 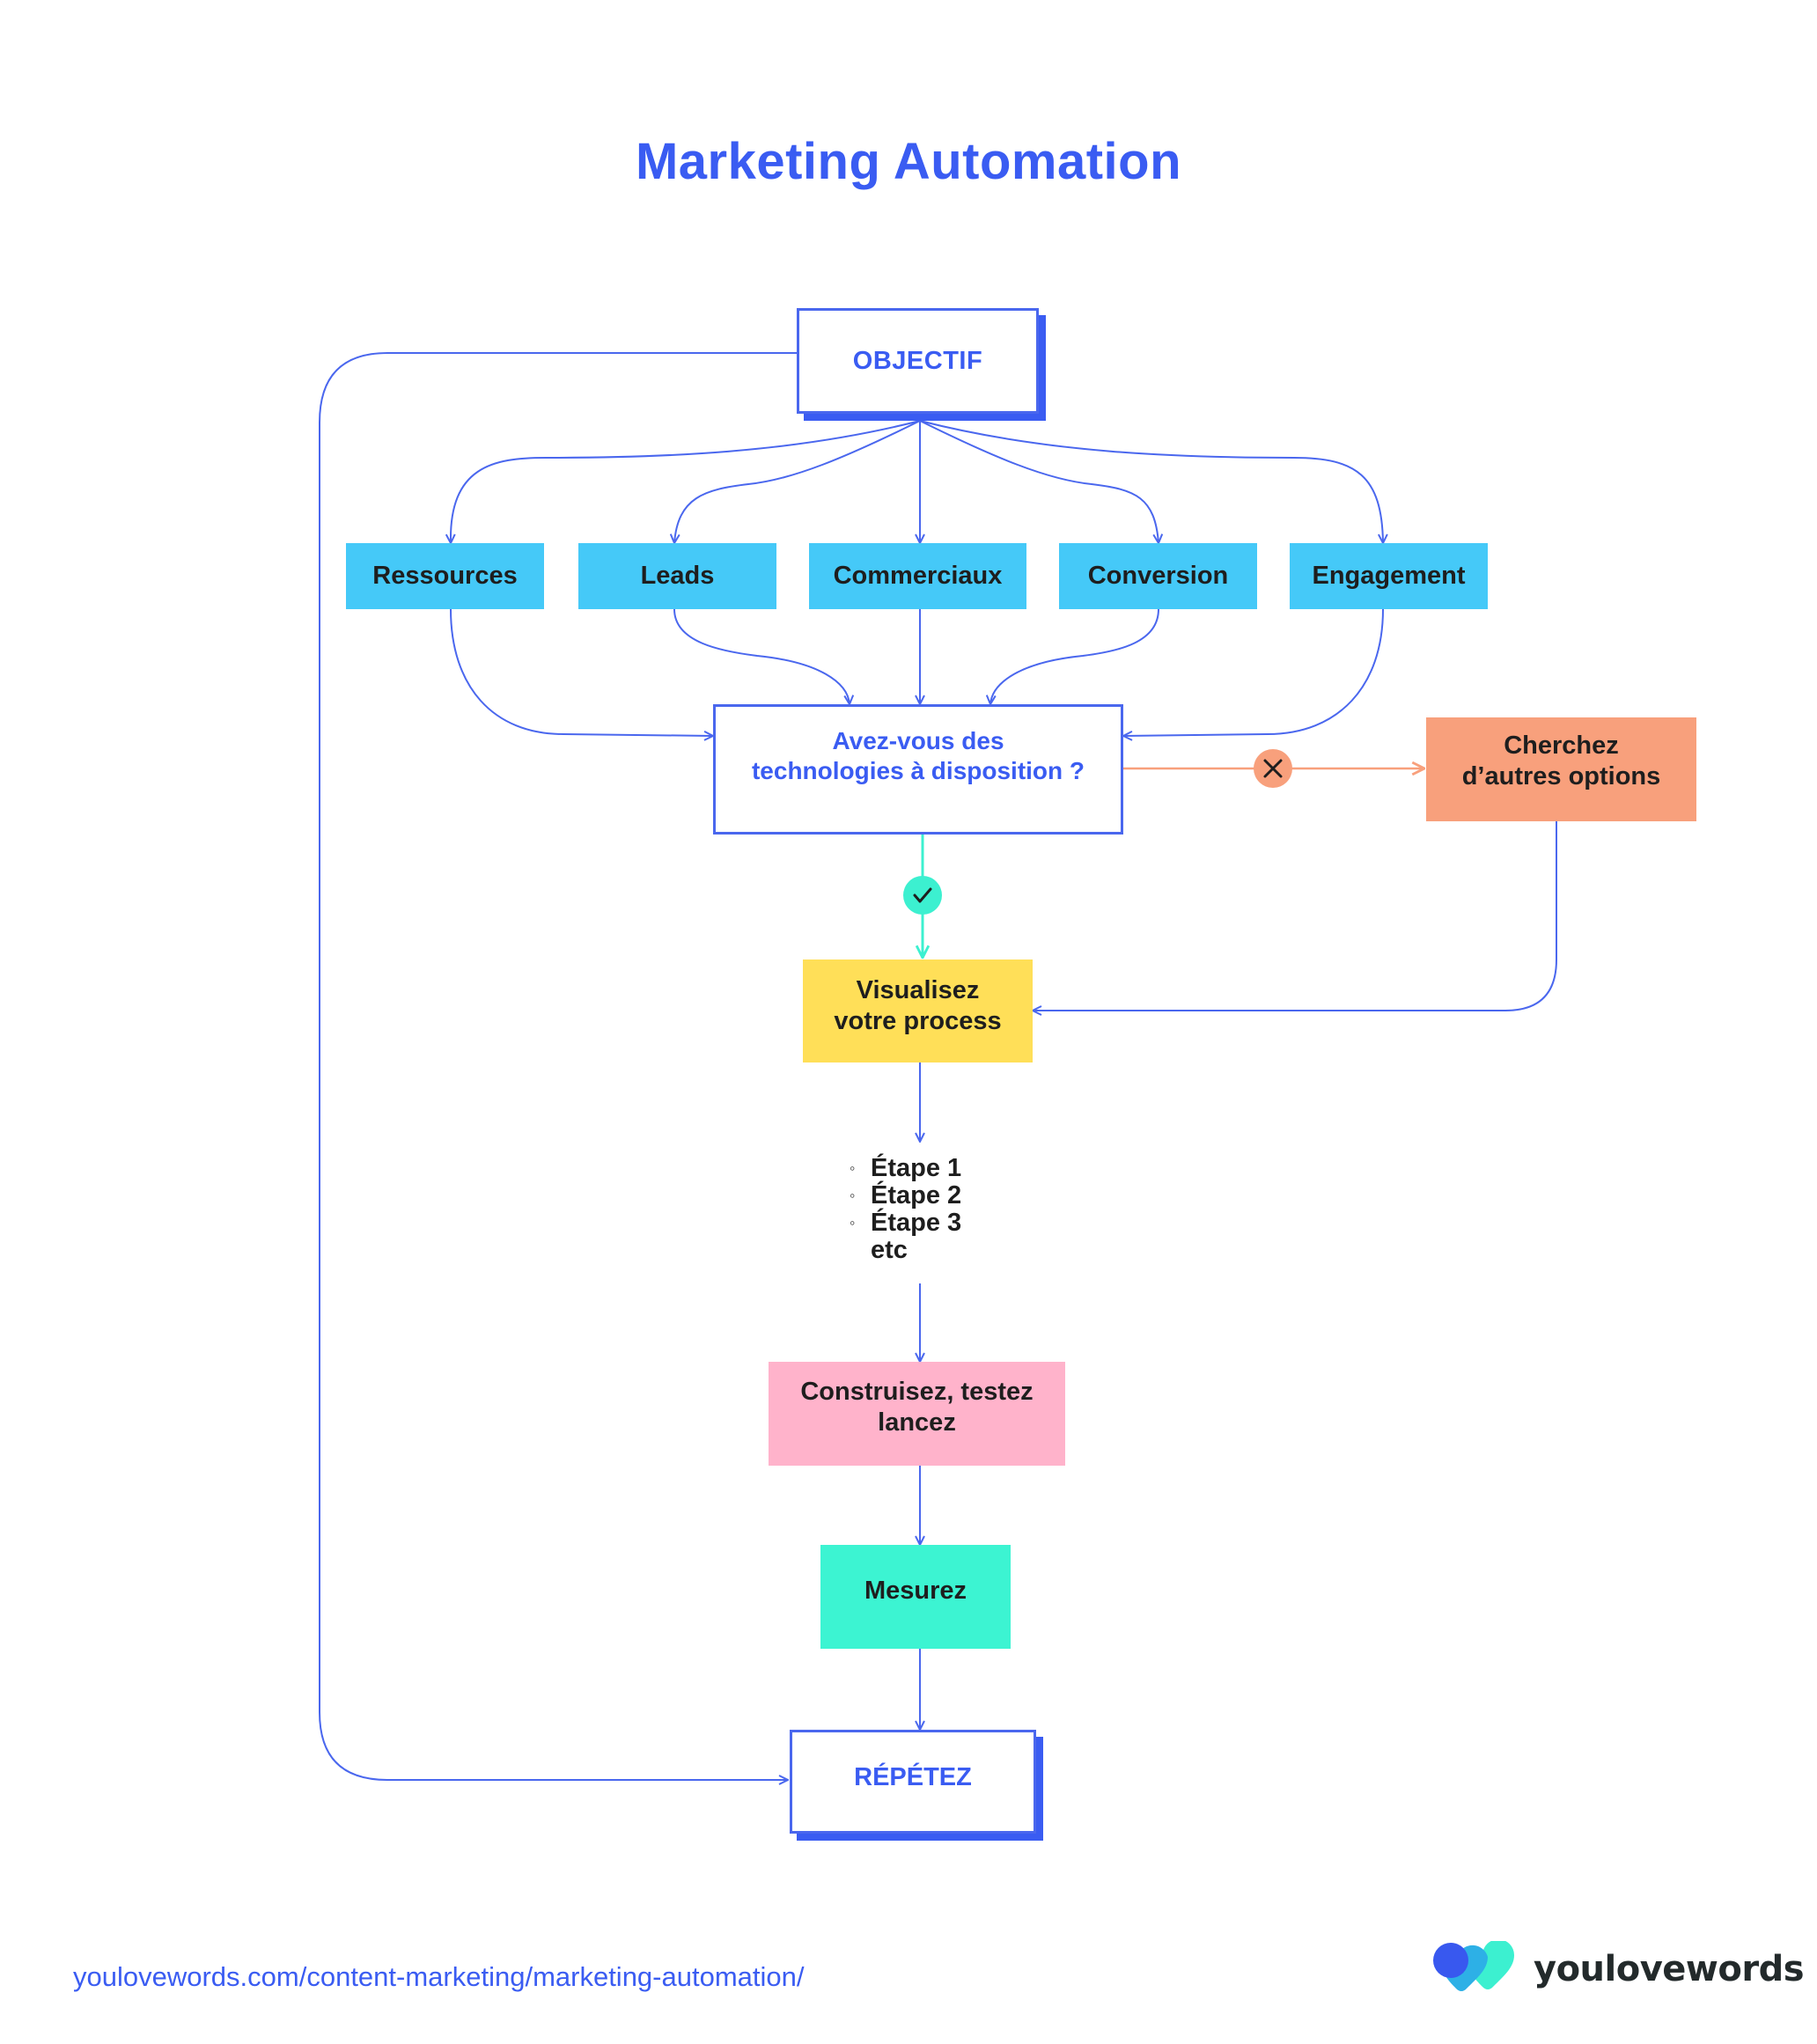 I want to click on steps-list-item: ◦ Étape 2, so click(x=905, y=1195).